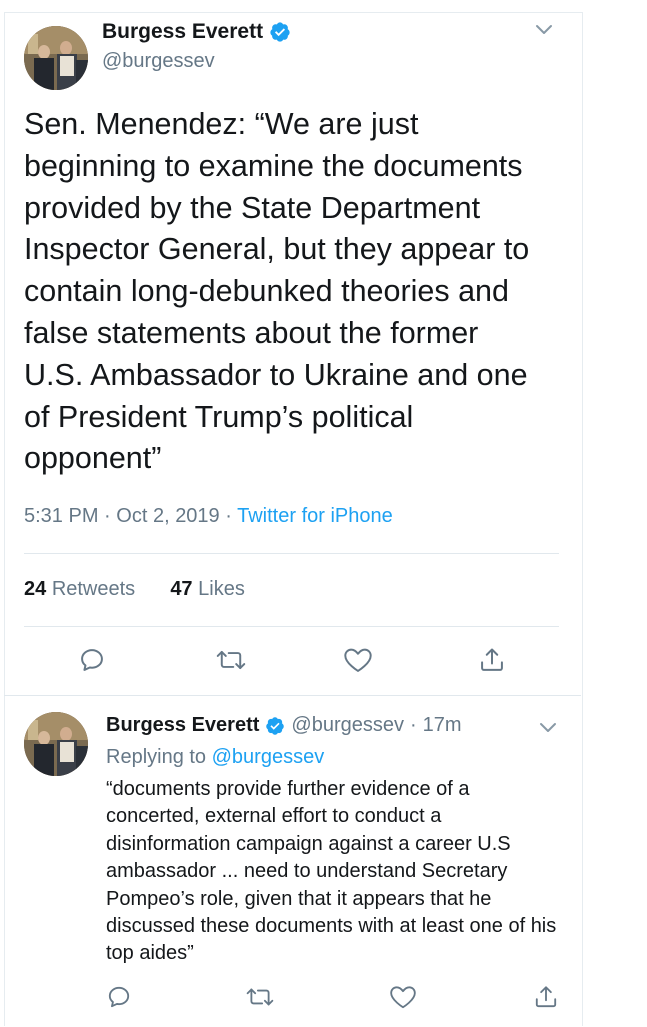  Describe the element at coordinates (288, 661) in the screenshot. I see `main-action-bar` at that location.